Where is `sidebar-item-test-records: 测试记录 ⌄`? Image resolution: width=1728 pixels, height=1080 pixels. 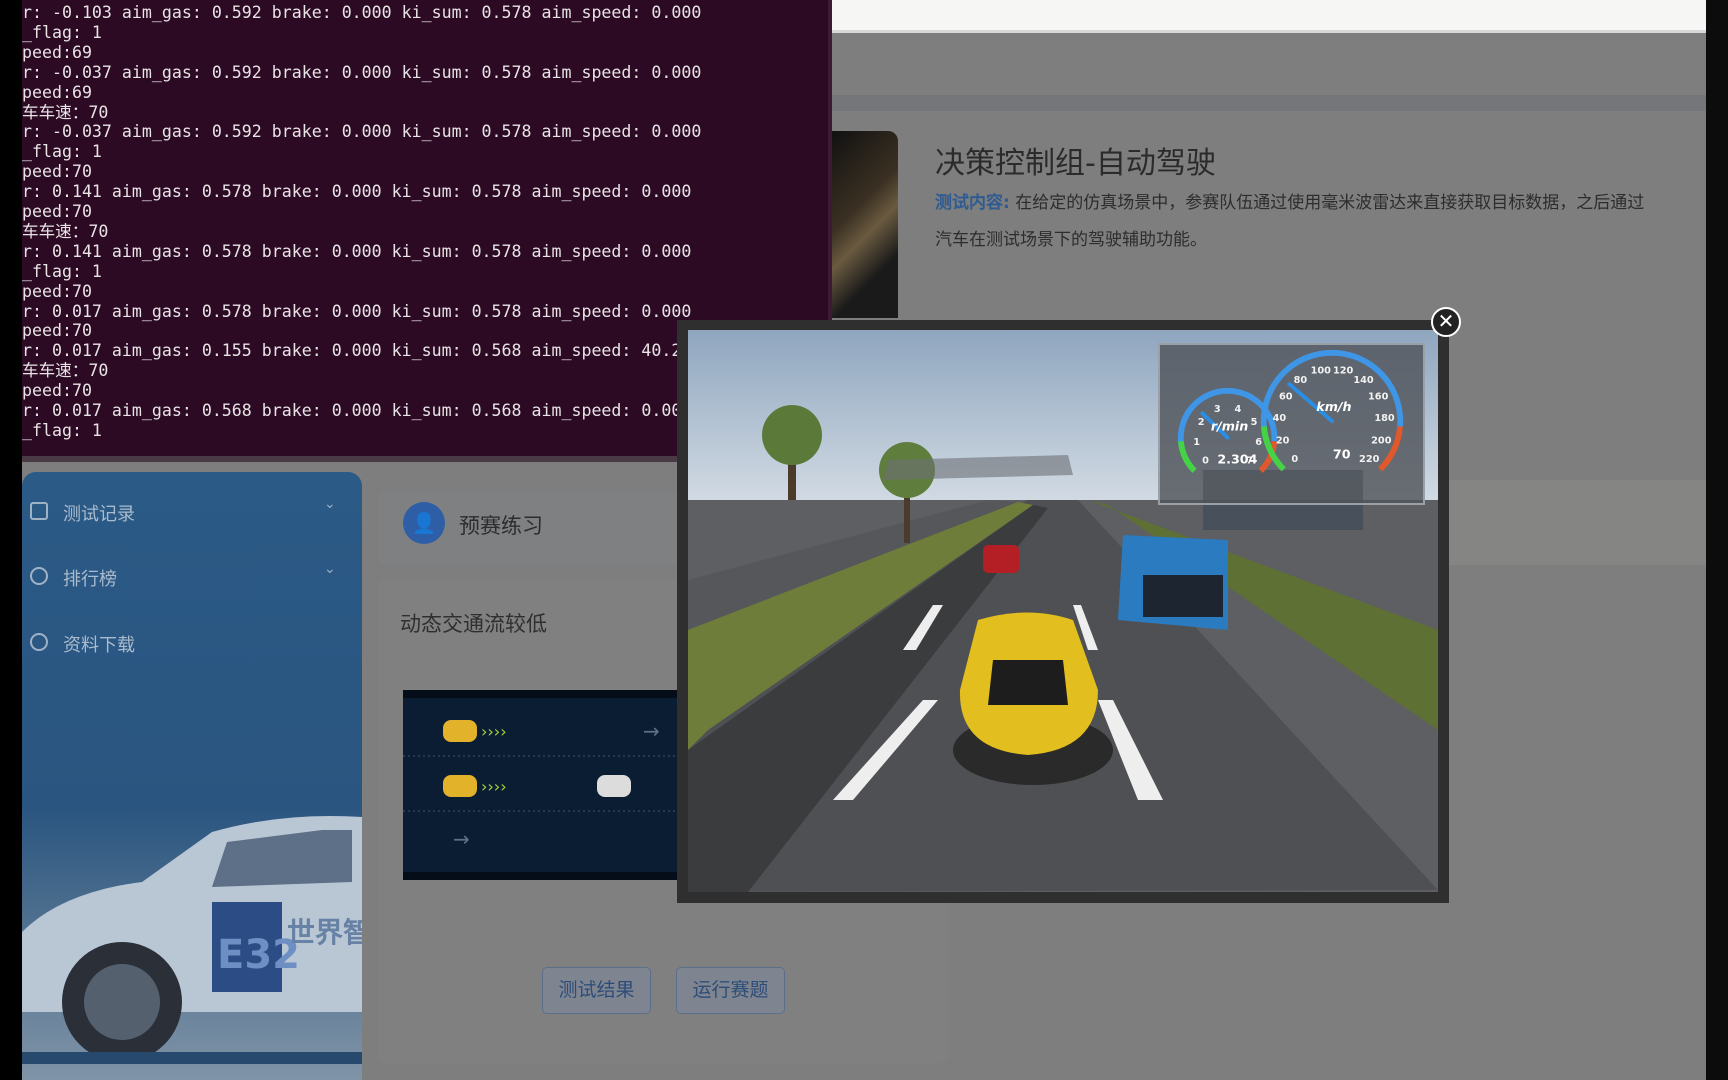 sidebar-item-test-records: 测试记录 ⌄ is located at coordinates (192, 514).